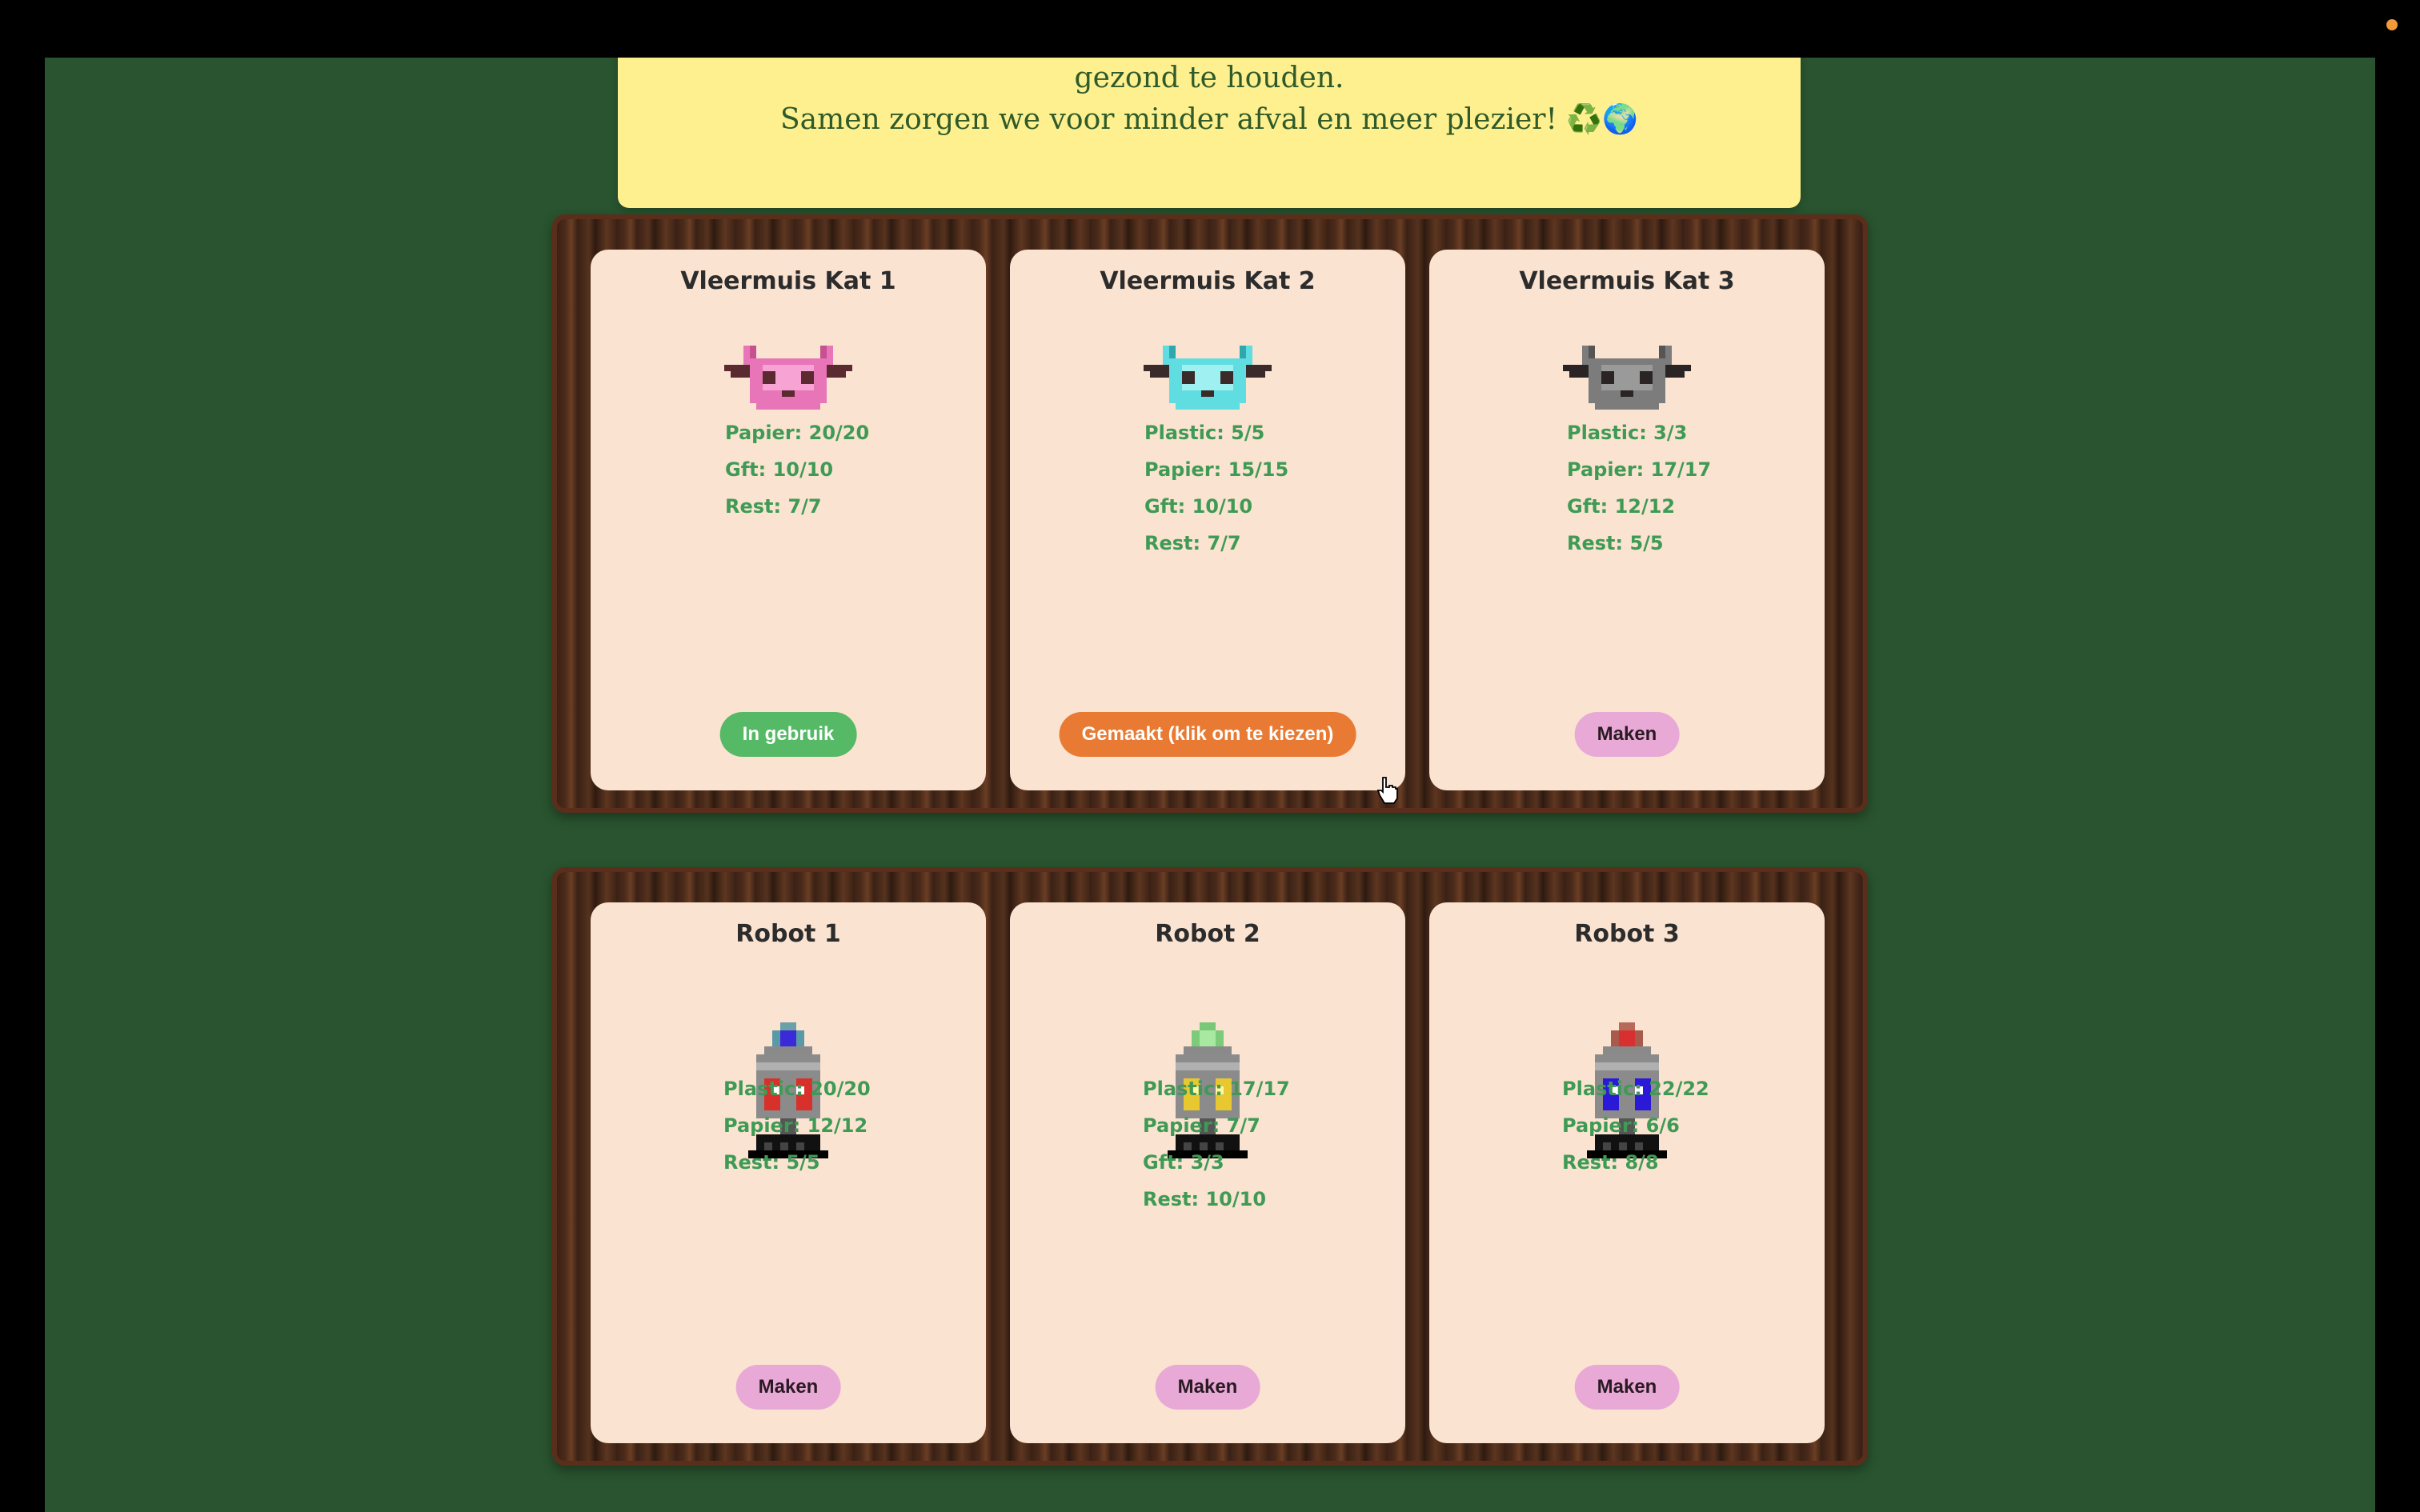 Image resolution: width=2420 pixels, height=1512 pixels. I want to click on hand-cursor-icon, so click(1387, 790).